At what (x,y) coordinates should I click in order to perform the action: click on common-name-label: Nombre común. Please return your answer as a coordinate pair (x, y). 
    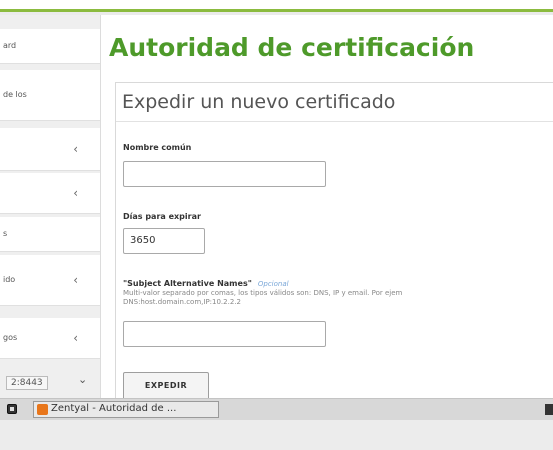
    Looking at the image, I should click on (157, 147).